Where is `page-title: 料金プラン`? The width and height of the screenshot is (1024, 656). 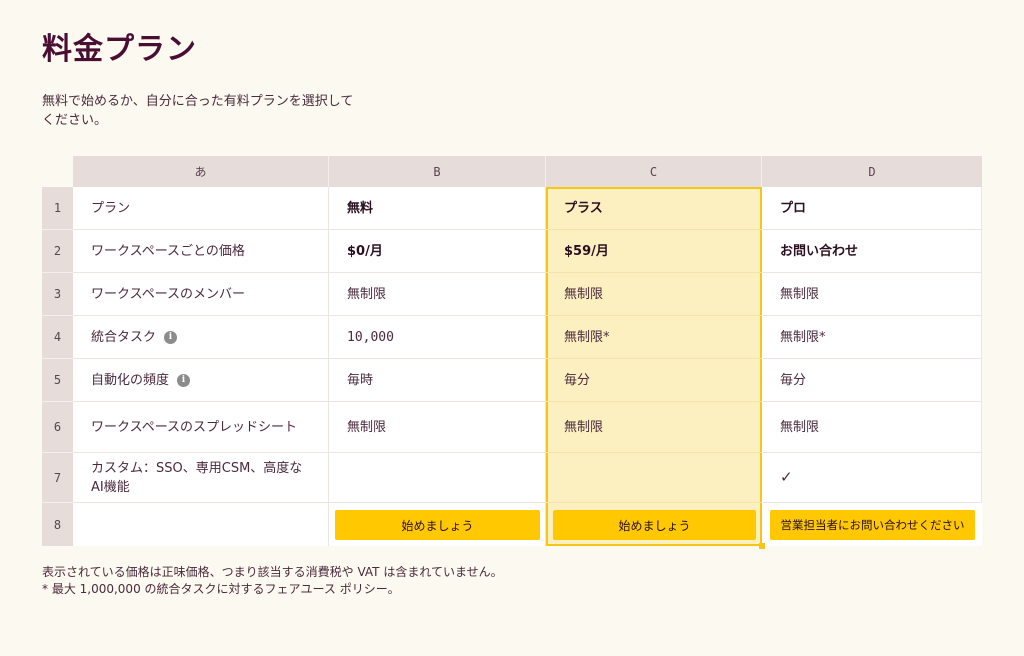 page-title: 料金プラン is located at coordinates (119, 49).